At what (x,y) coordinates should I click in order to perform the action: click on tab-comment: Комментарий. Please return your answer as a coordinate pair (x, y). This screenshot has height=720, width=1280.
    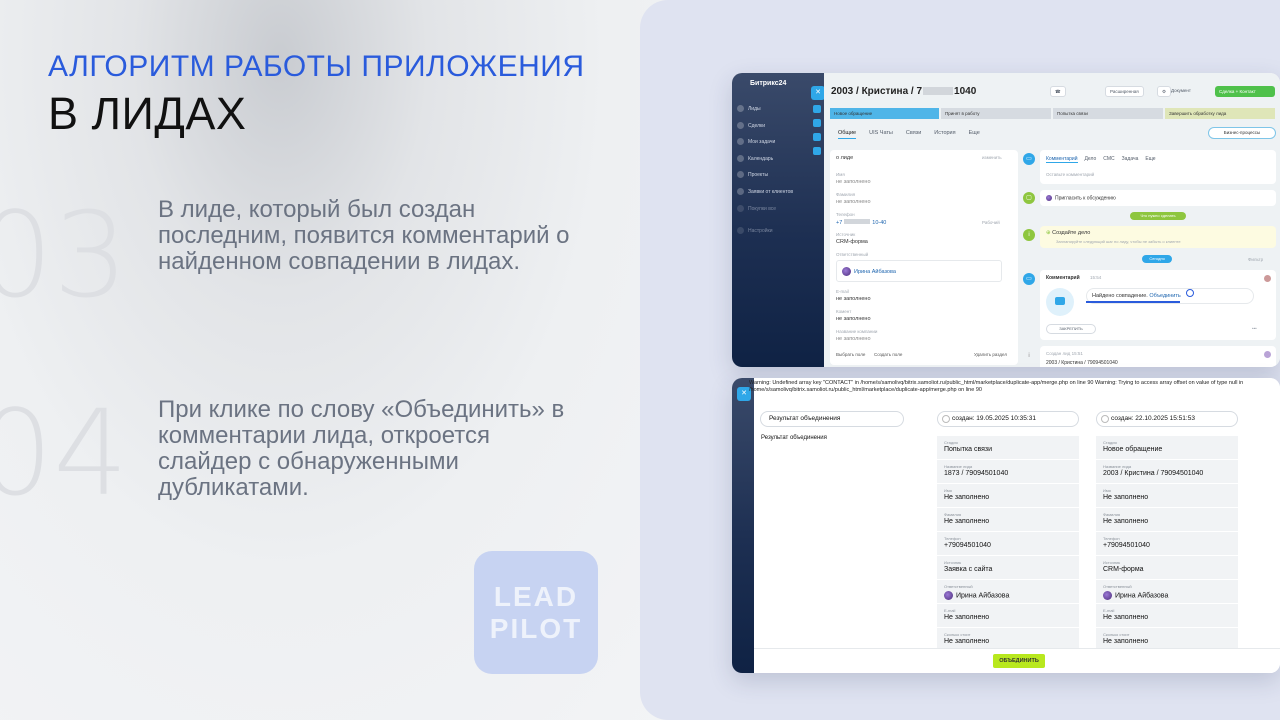
    Looking at the image, I should click on (1062, 159).